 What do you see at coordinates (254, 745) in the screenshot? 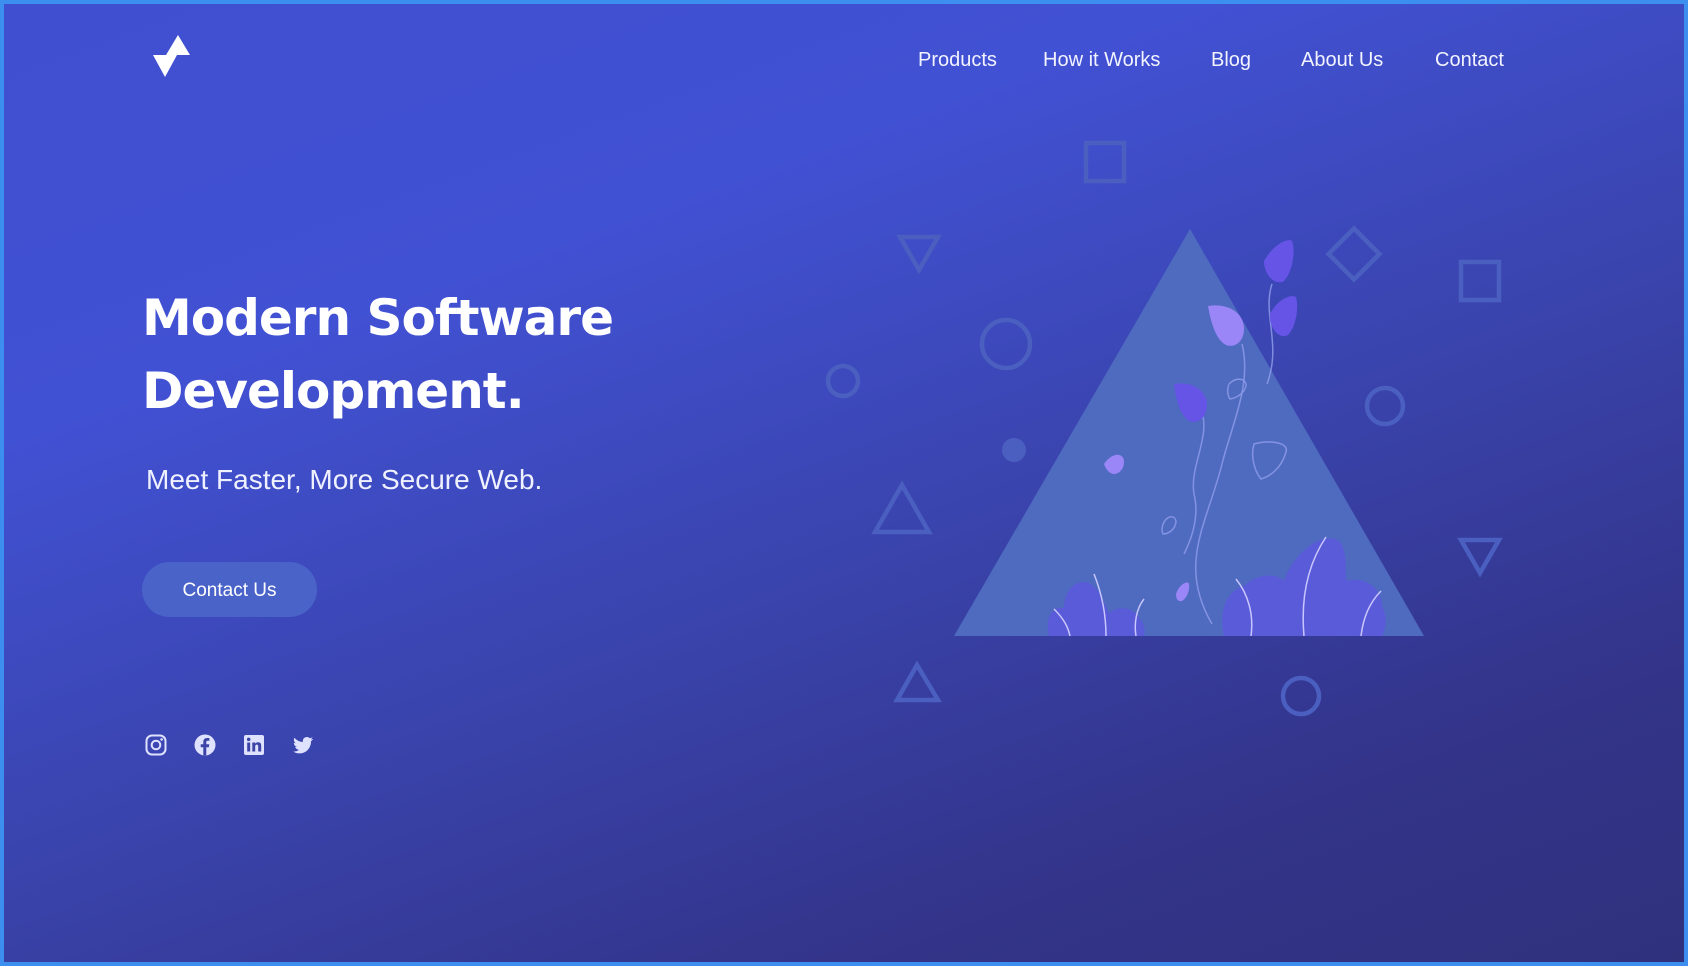
I see `linkedin-icon` at bounding box center [254, 745].